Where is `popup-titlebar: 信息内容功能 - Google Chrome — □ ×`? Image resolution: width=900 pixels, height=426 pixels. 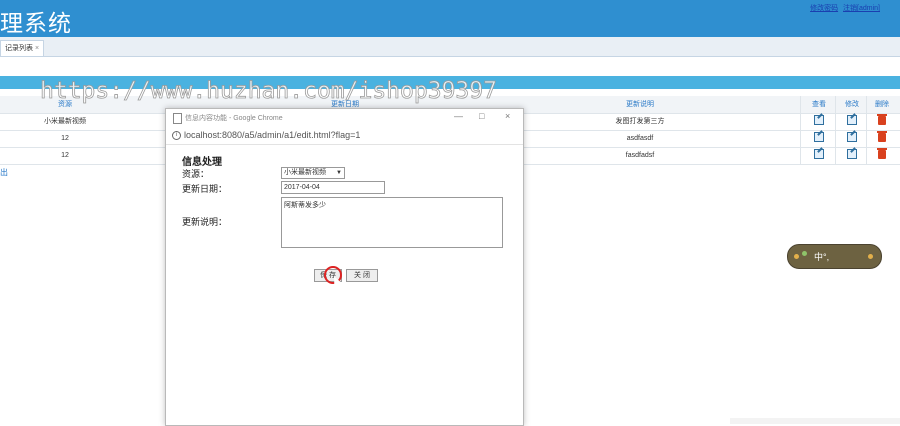
popup-titlebar: 信息内容功能 - Google Chrome — □ × is located at coordinates (344, 118).